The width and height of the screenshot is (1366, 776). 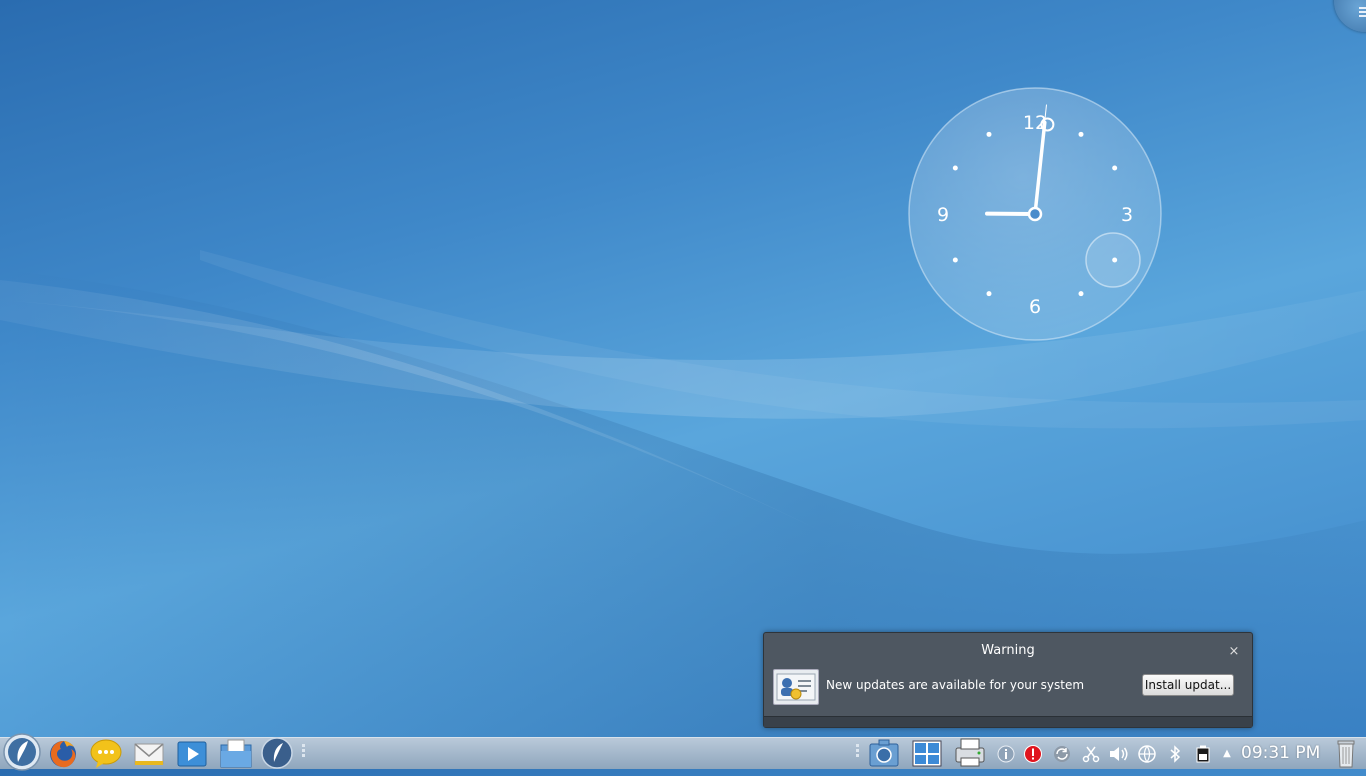 I want to click on clock-center-pin, so click(x=1035, y=214).